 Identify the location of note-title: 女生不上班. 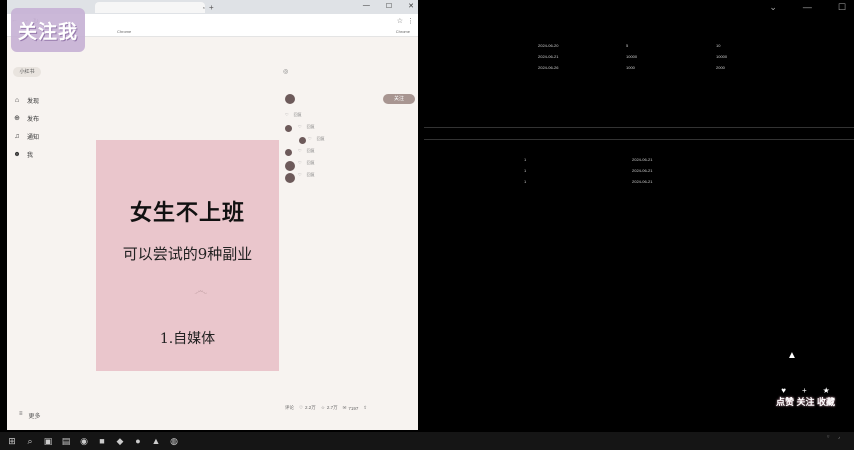
(187, 213).